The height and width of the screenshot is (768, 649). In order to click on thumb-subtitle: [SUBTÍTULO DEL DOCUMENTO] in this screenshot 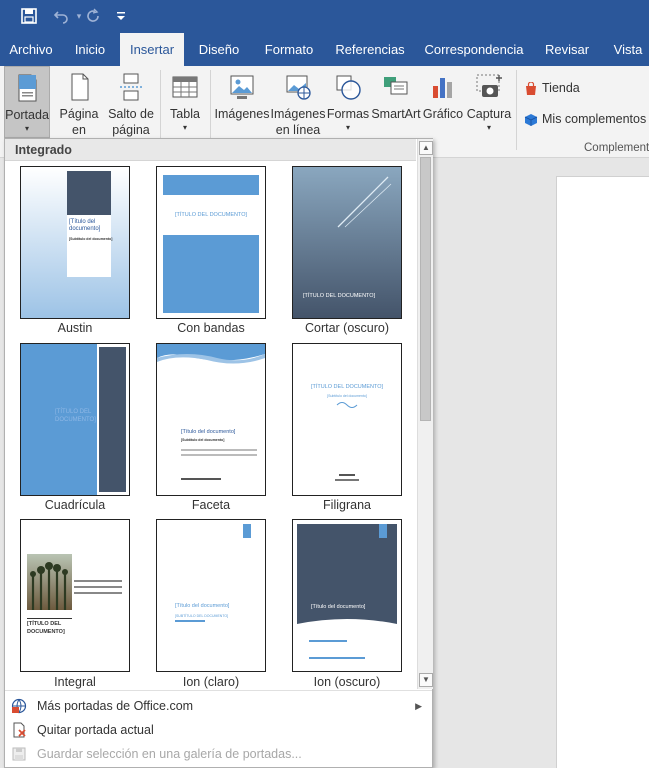, I will do `click(202, 616)`.